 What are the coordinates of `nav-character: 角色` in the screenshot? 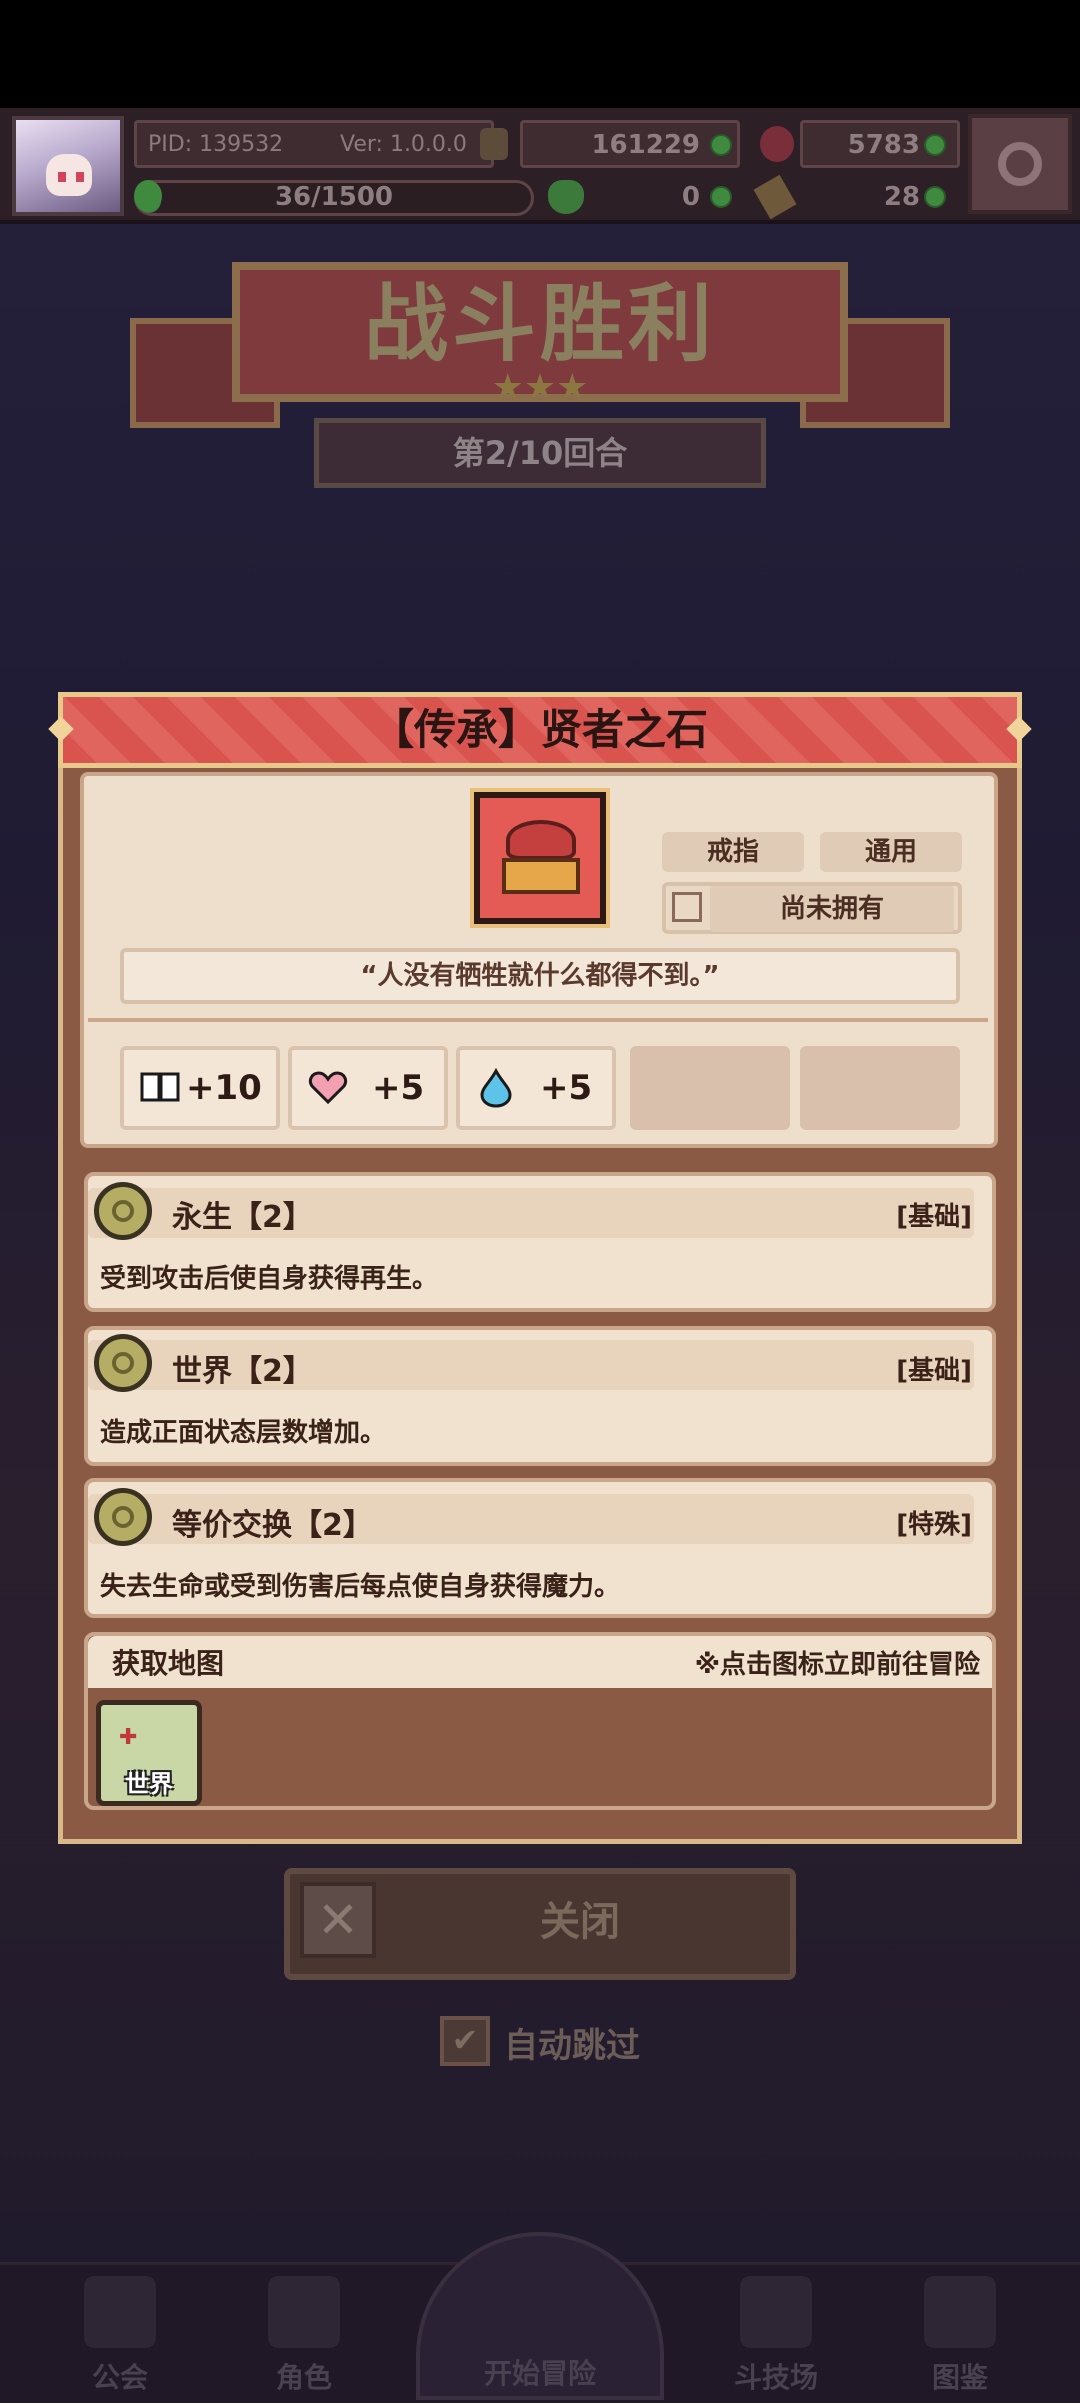 It's located at (304, 2335).